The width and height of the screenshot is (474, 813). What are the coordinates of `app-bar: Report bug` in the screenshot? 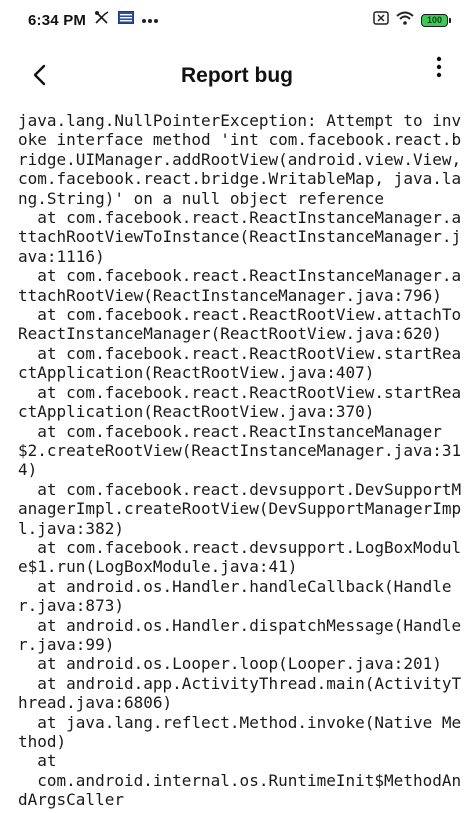 It's located at (237, 76).